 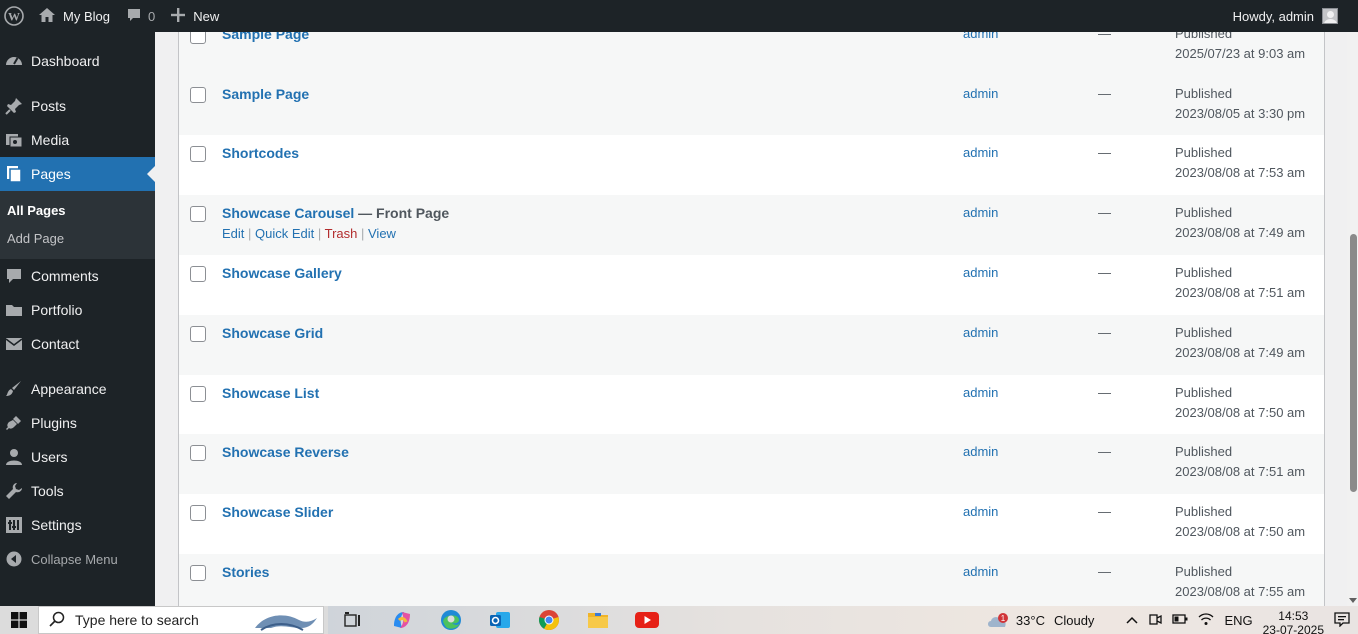 What do you see at coordinates (56, 525) in the screenshot?
I see `menu-label: Settings` at bounding box center [56, 525].